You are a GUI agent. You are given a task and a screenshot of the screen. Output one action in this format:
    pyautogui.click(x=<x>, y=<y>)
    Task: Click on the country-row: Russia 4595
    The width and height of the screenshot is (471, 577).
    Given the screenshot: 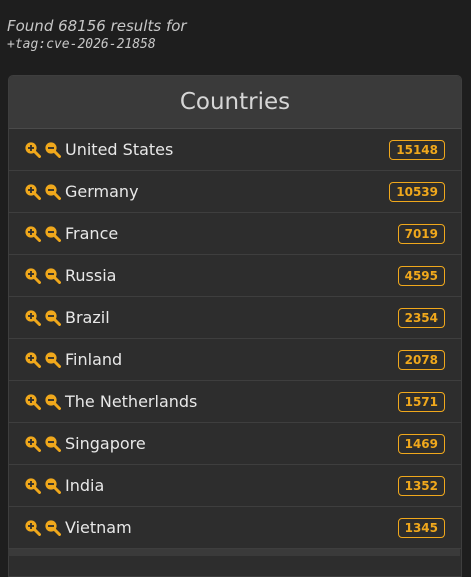 What is the action you would take?
    pyautogui.click(x=235, y=276)
    